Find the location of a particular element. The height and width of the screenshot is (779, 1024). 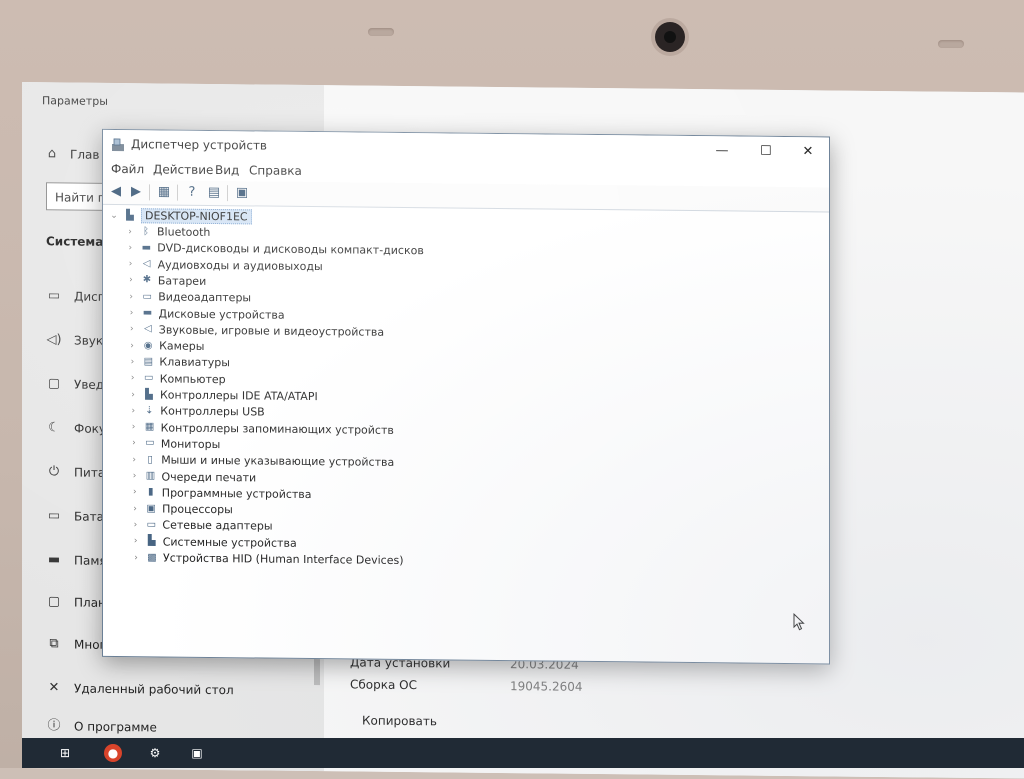

tree-category-item: › ▯ Мыши и иные указывающие устройства is located at coordinates (261, 461).